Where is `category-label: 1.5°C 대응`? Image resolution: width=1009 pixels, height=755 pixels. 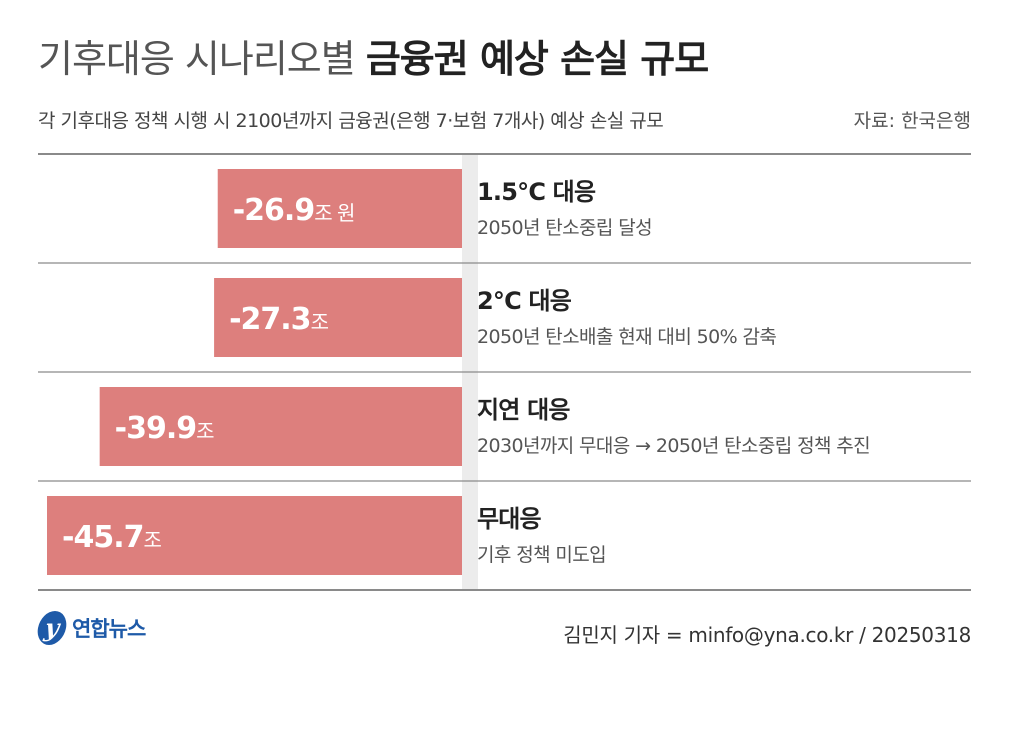 category-label: 1.5°C 대응 is located at coordinates (536, 192).